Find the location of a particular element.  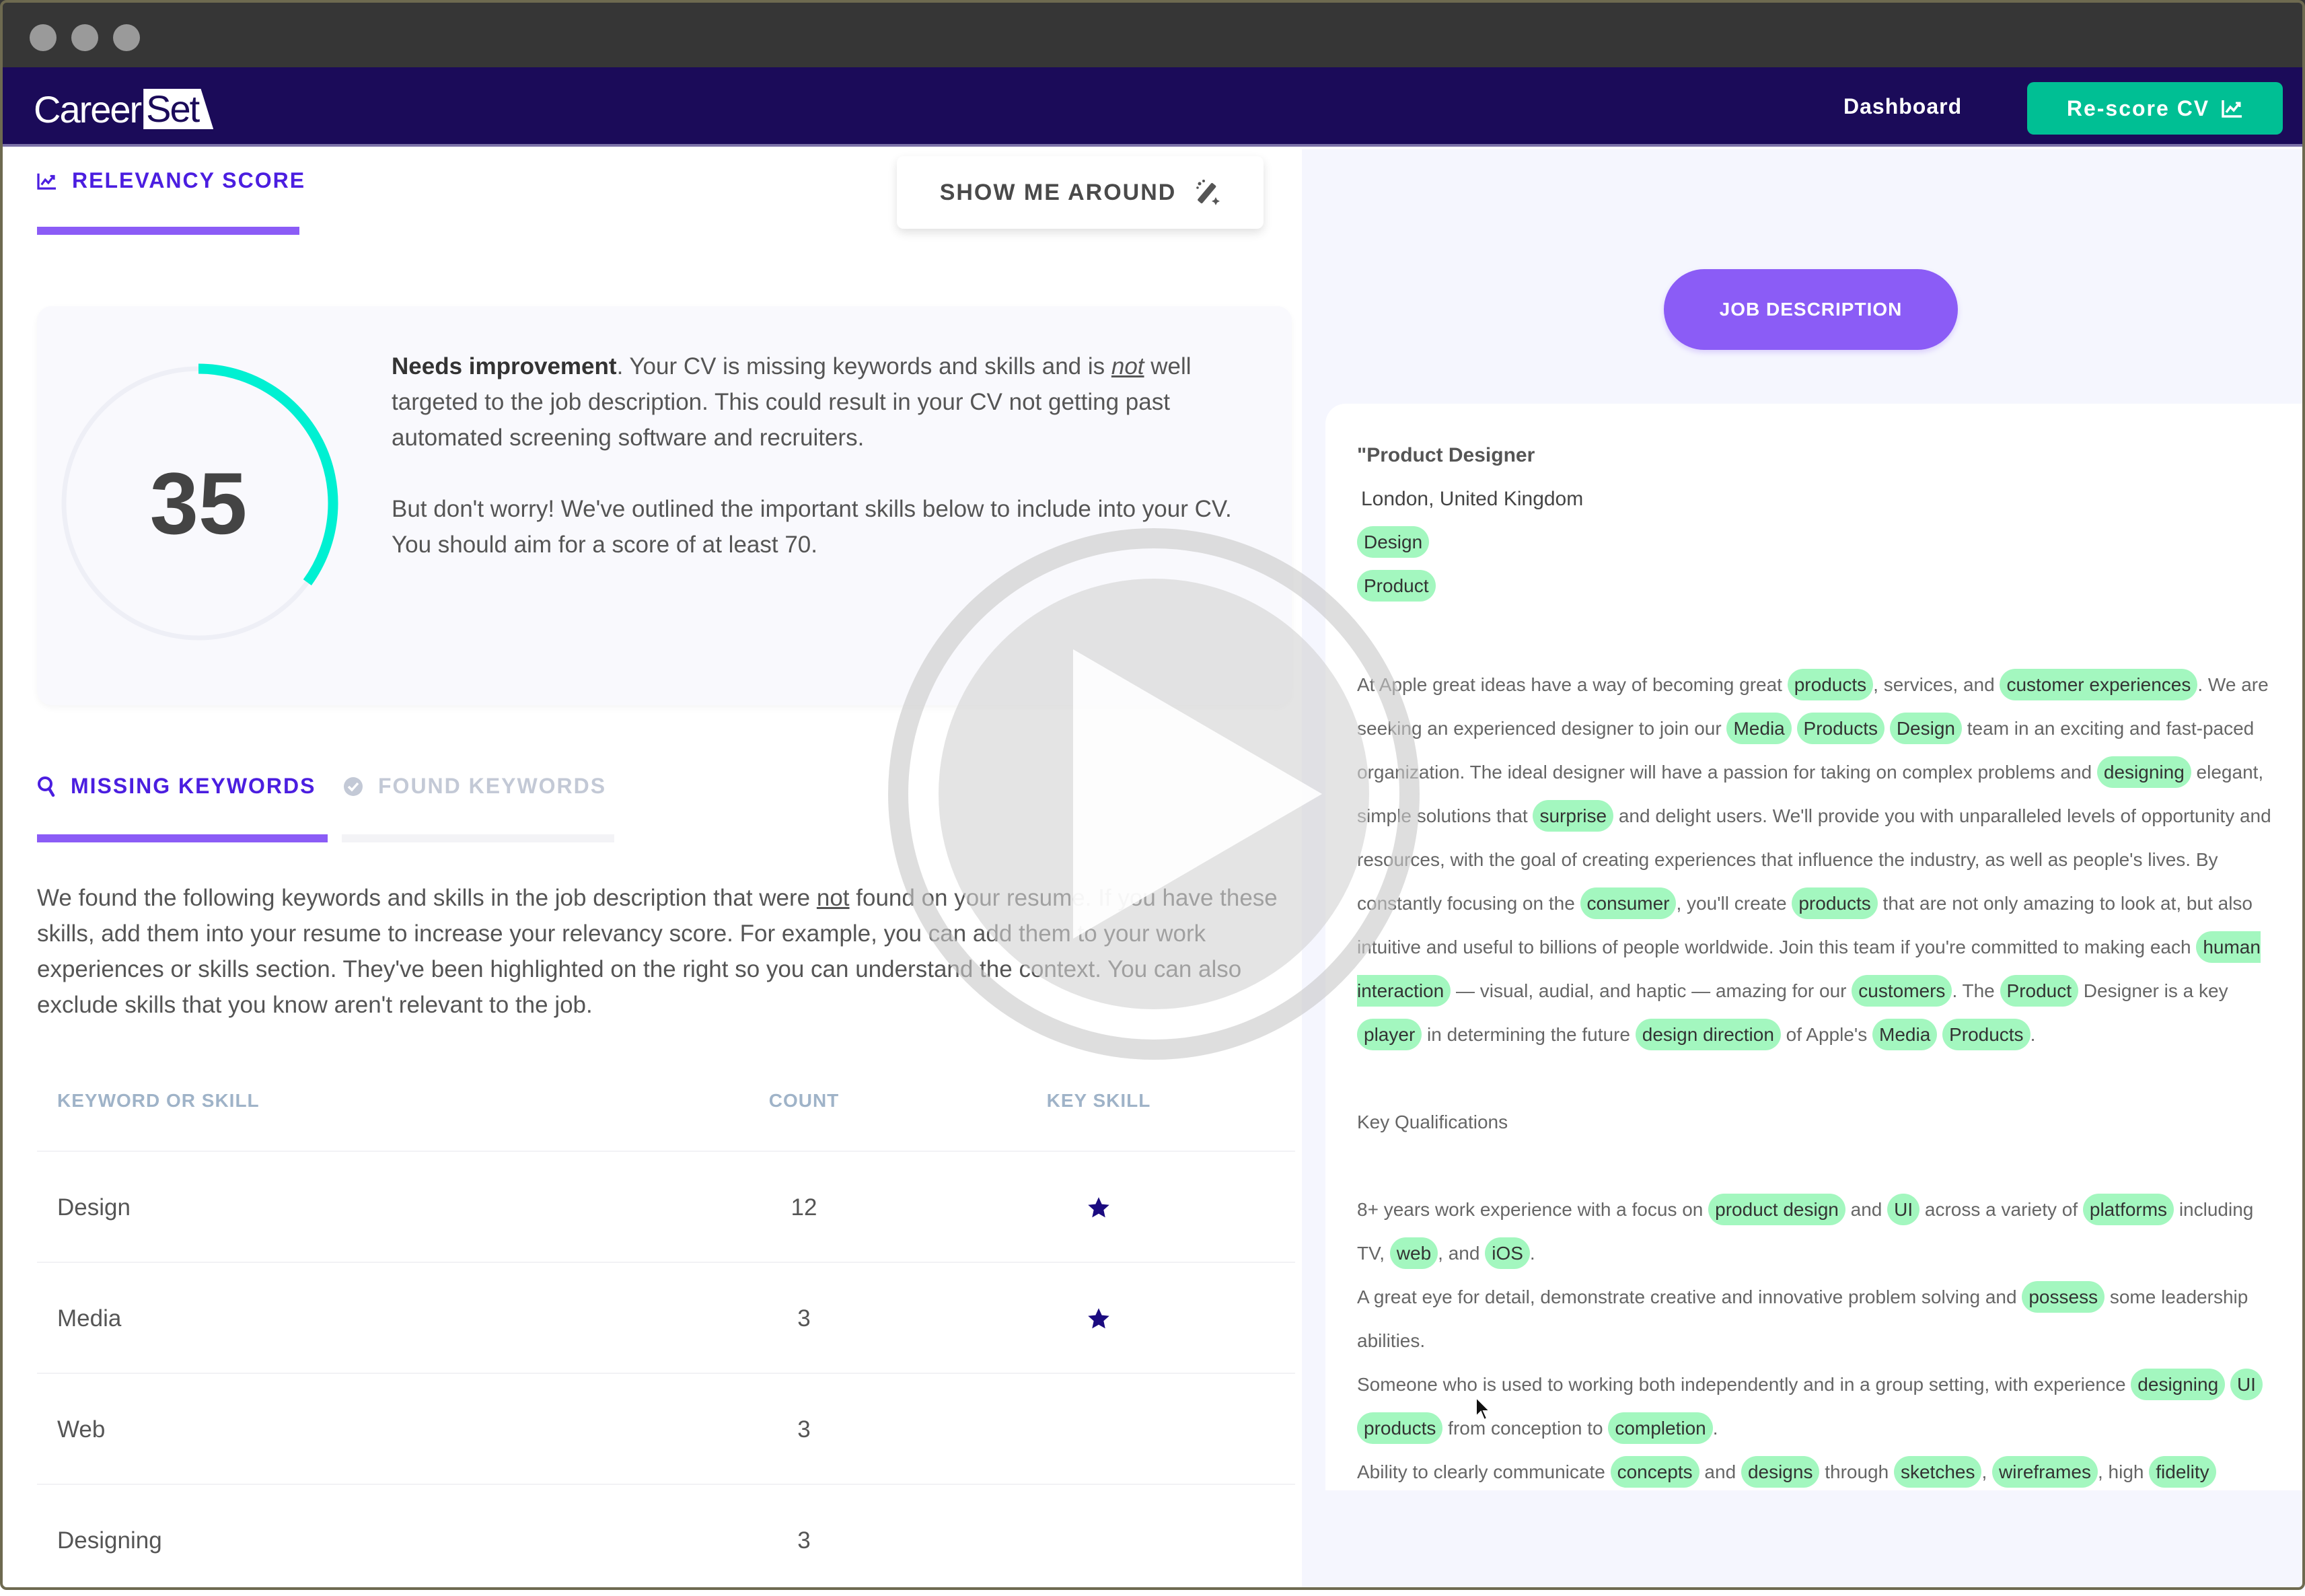

careerset-logo: Career Set is located at coordinates (124, 109).